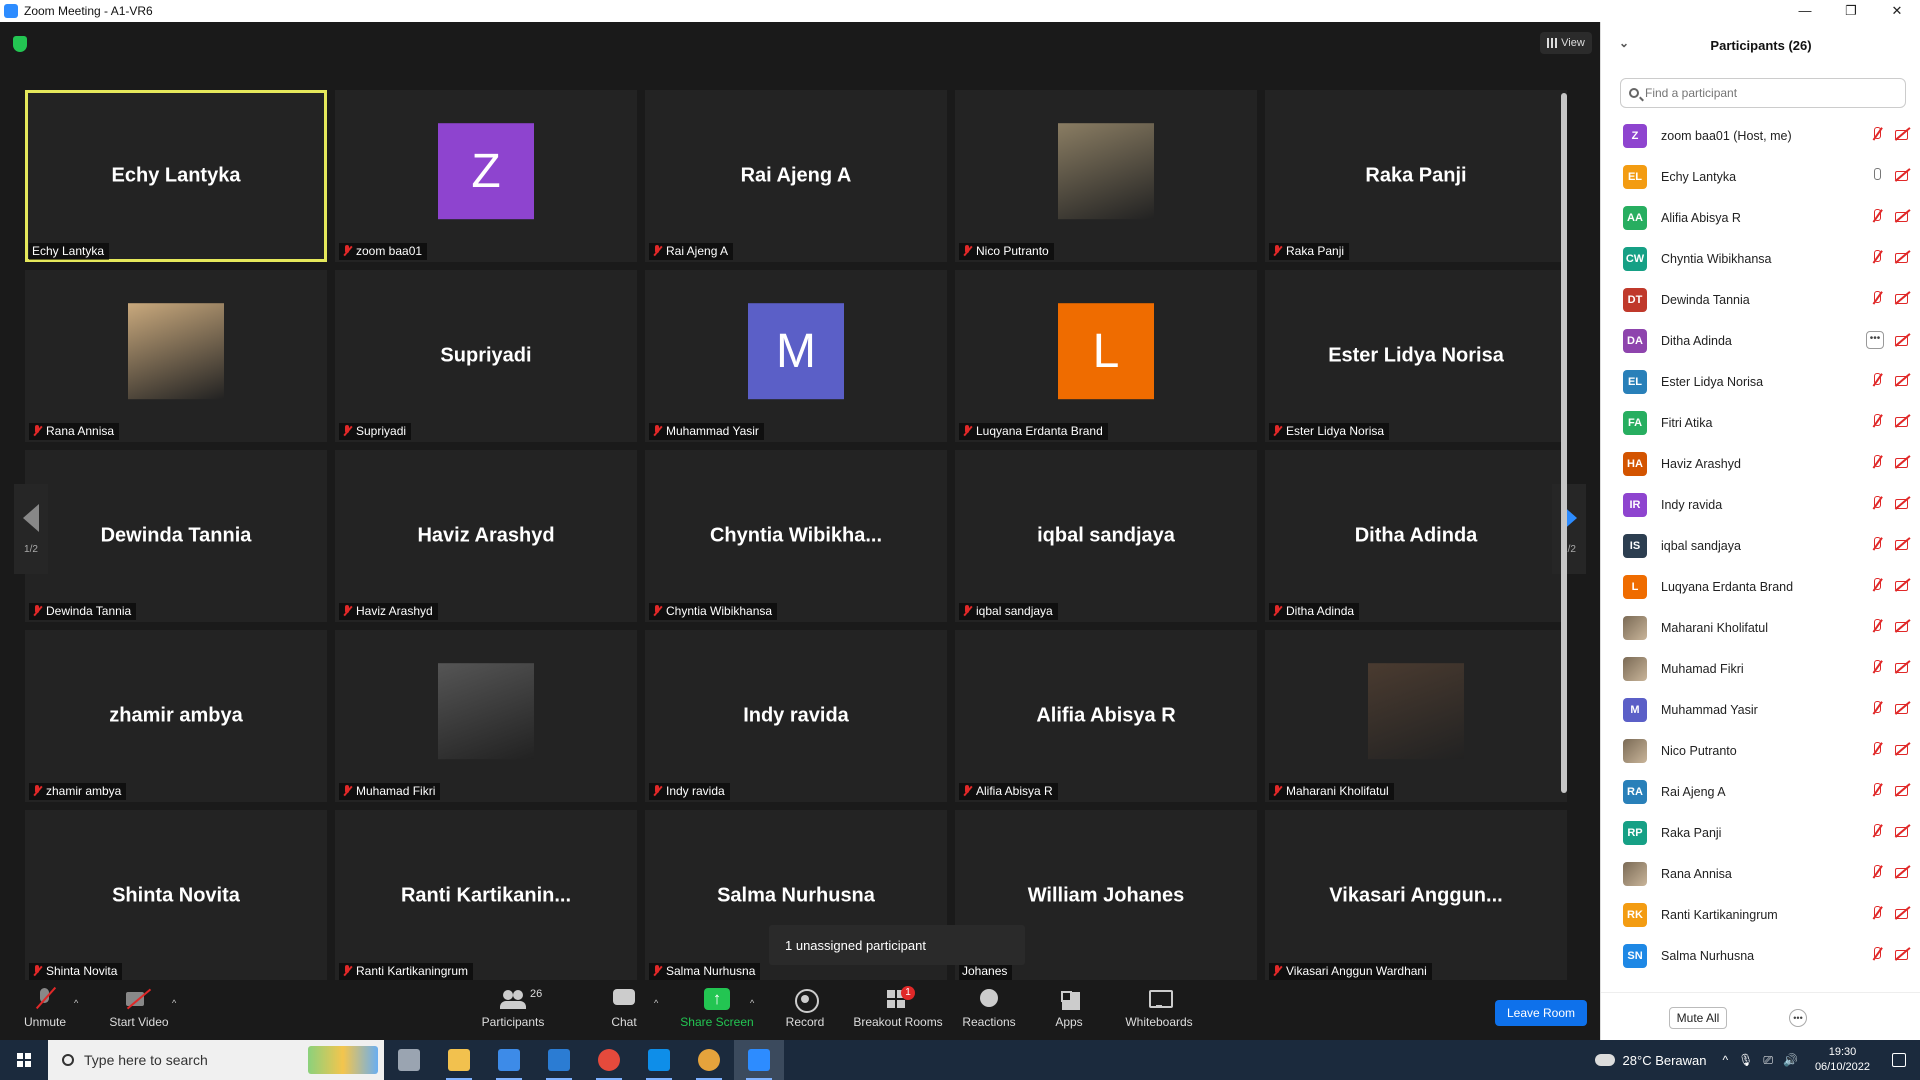 This screenshot has height=1080, width=1920. Describe the element at coordinates (1756, 422) in the screenshot. I see `participant-row: FA Fitri Atika` at that location.